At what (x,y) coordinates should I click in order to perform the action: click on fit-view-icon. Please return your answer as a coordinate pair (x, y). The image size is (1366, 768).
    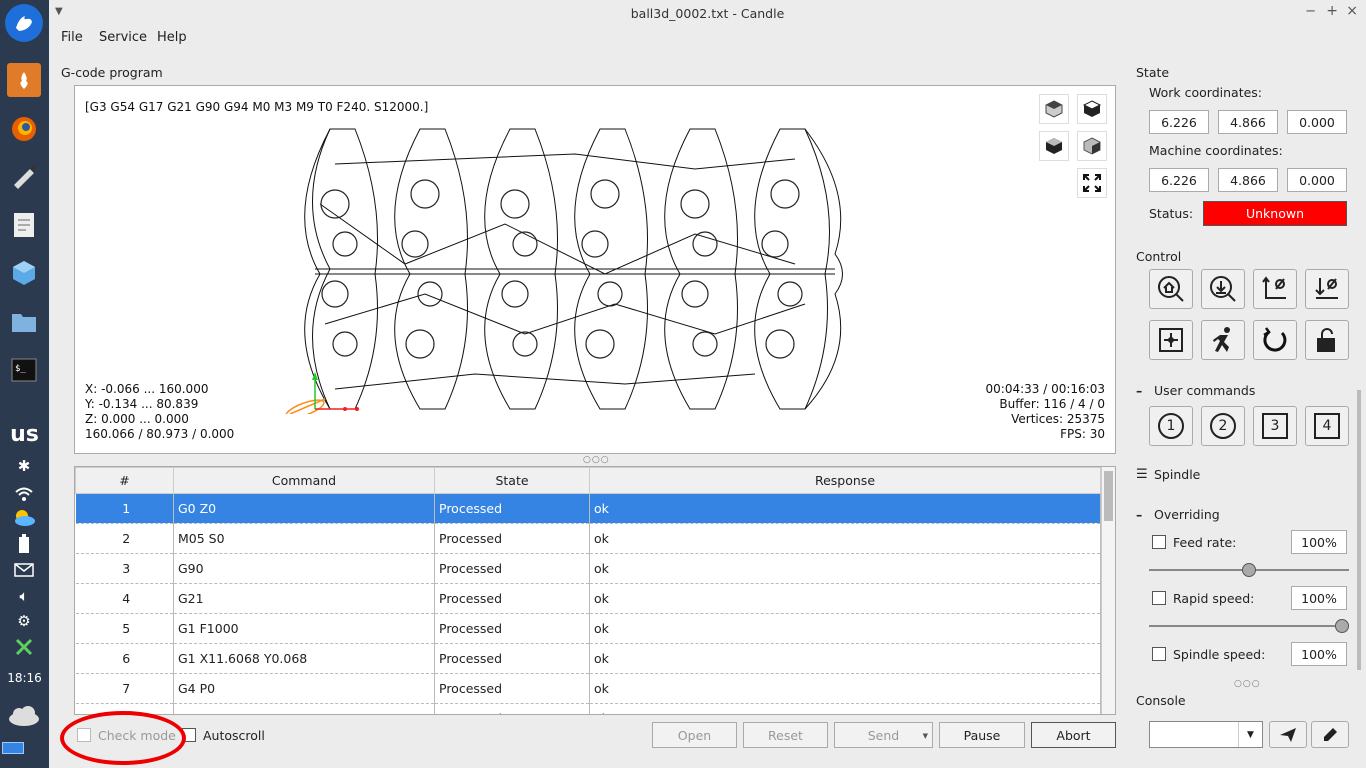
    Looking at the image, I should click on (1092, 183).